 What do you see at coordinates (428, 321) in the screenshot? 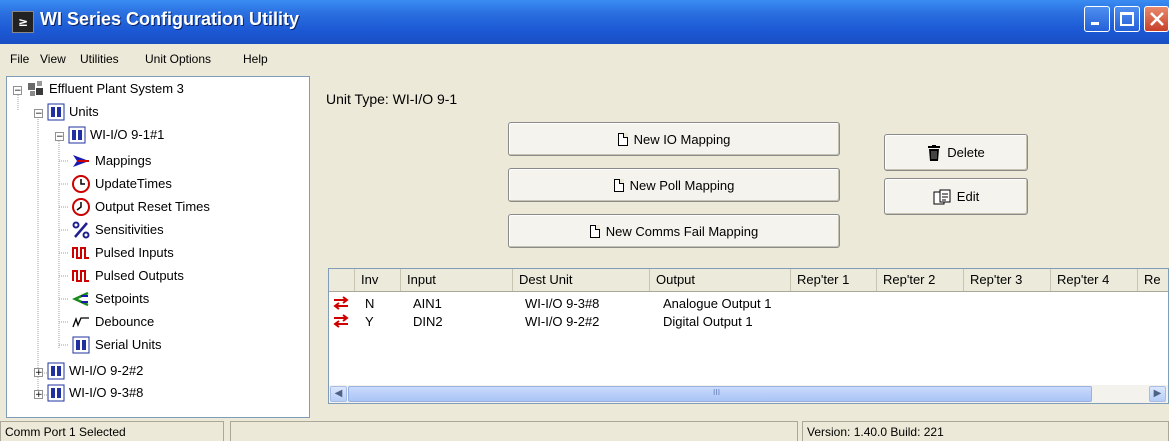
I see `row-input: DIN2` at bounding box center [428, 321].